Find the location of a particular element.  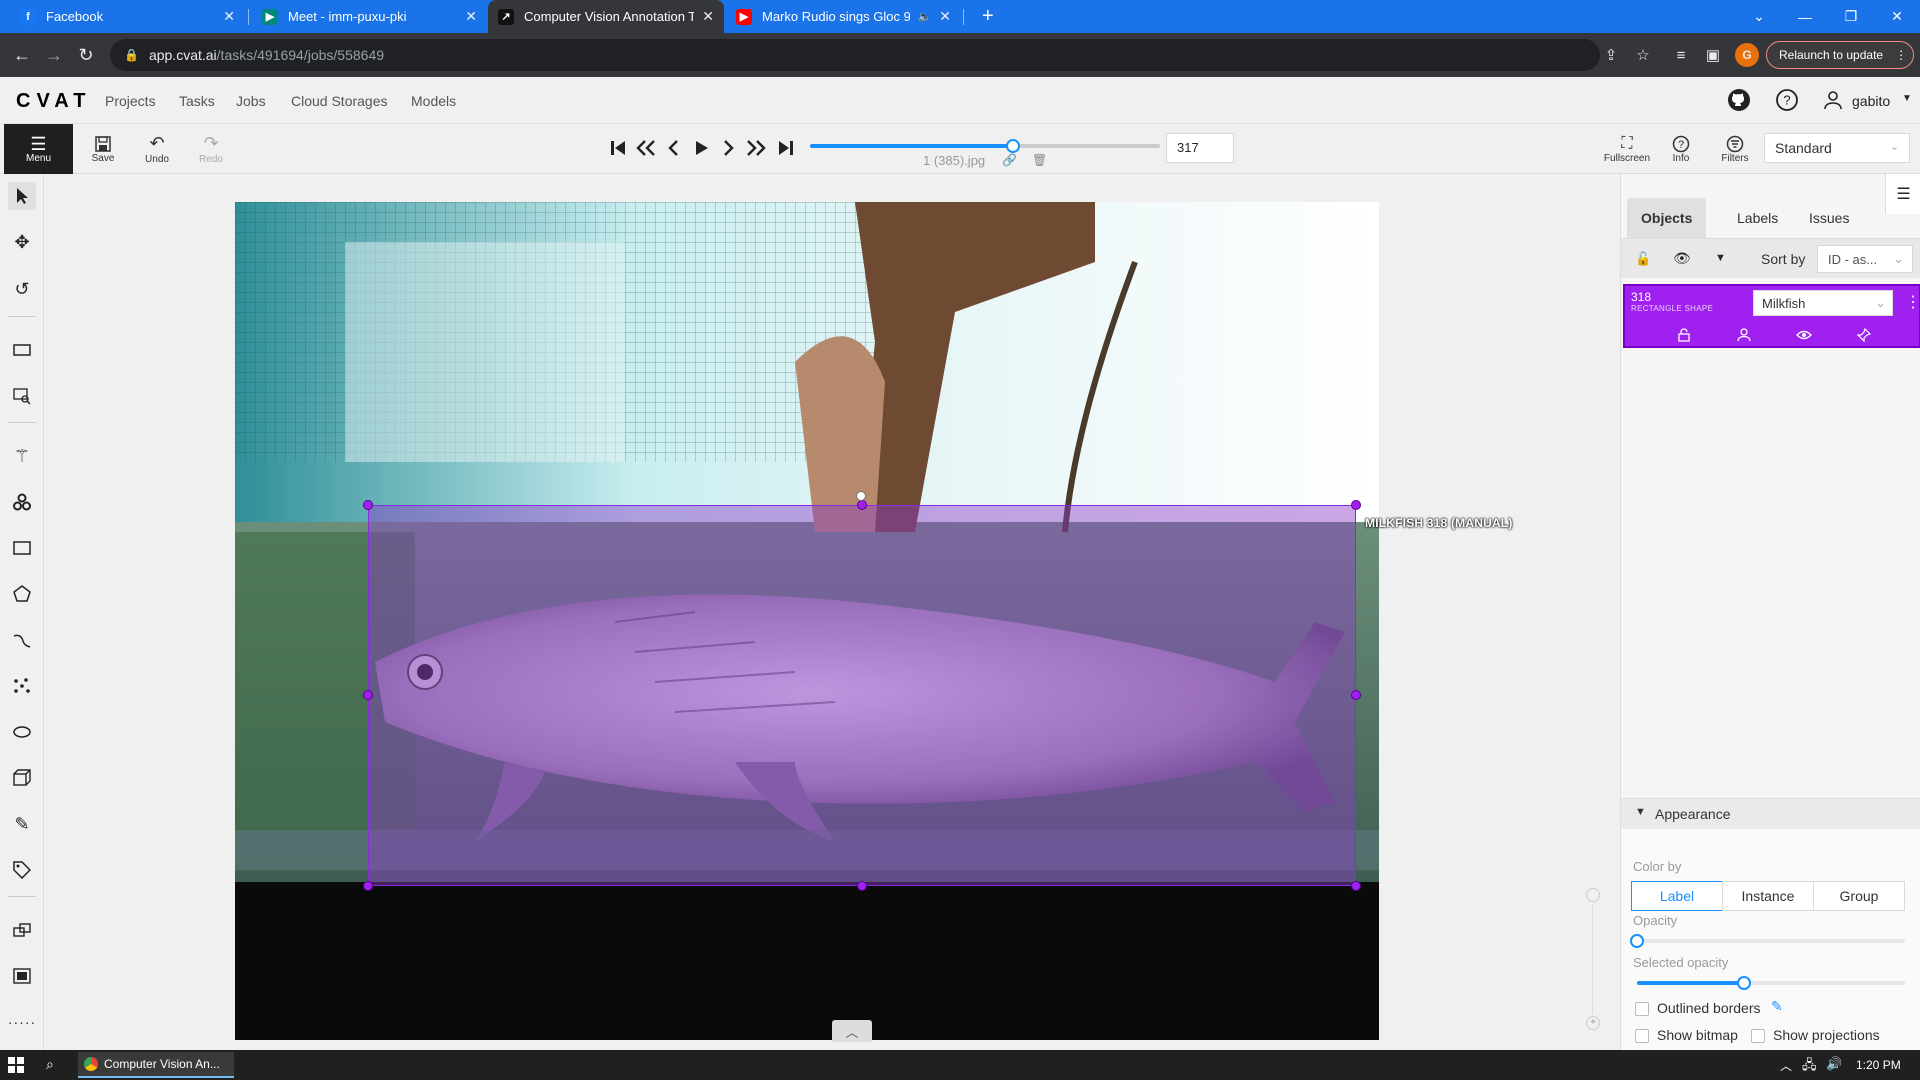

draw-points-tool is located at coordinates (22, 686).